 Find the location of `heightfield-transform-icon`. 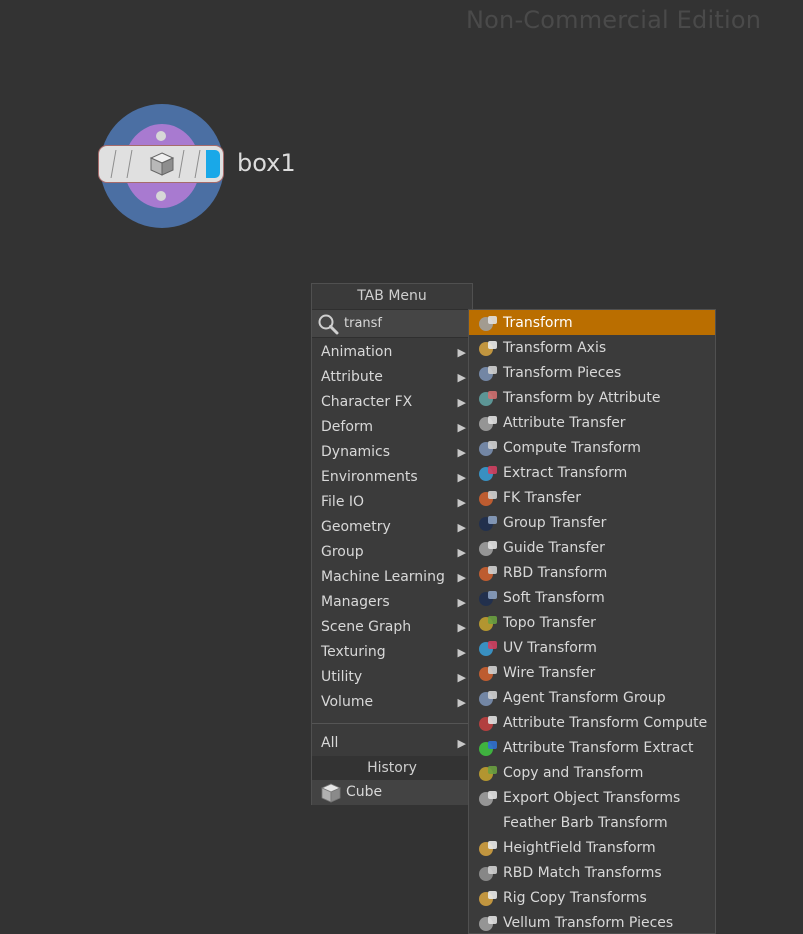

heightfield-transform-icon is located at coordinates (488, 848).